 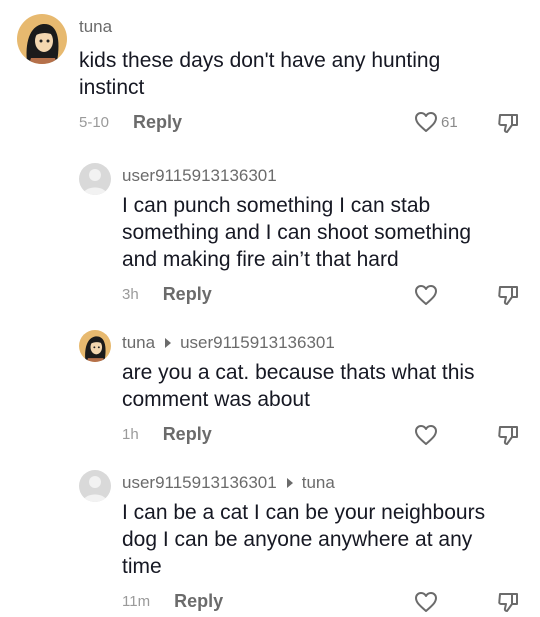 I want to click on like-count: 61, so click(x=449, y=122).